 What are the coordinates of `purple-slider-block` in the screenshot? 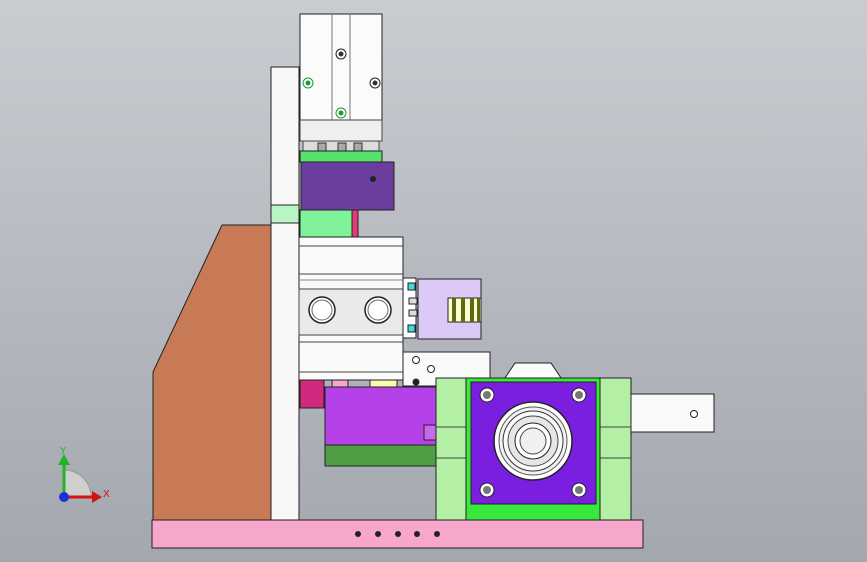 It's located at (347, 186).